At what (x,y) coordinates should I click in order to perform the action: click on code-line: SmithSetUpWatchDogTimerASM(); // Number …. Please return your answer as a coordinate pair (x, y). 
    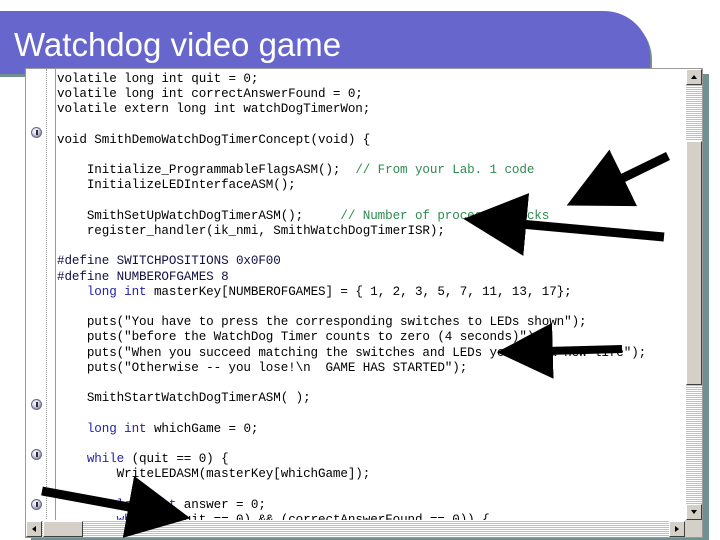
    Looking at the image, I should click on (370, 216).